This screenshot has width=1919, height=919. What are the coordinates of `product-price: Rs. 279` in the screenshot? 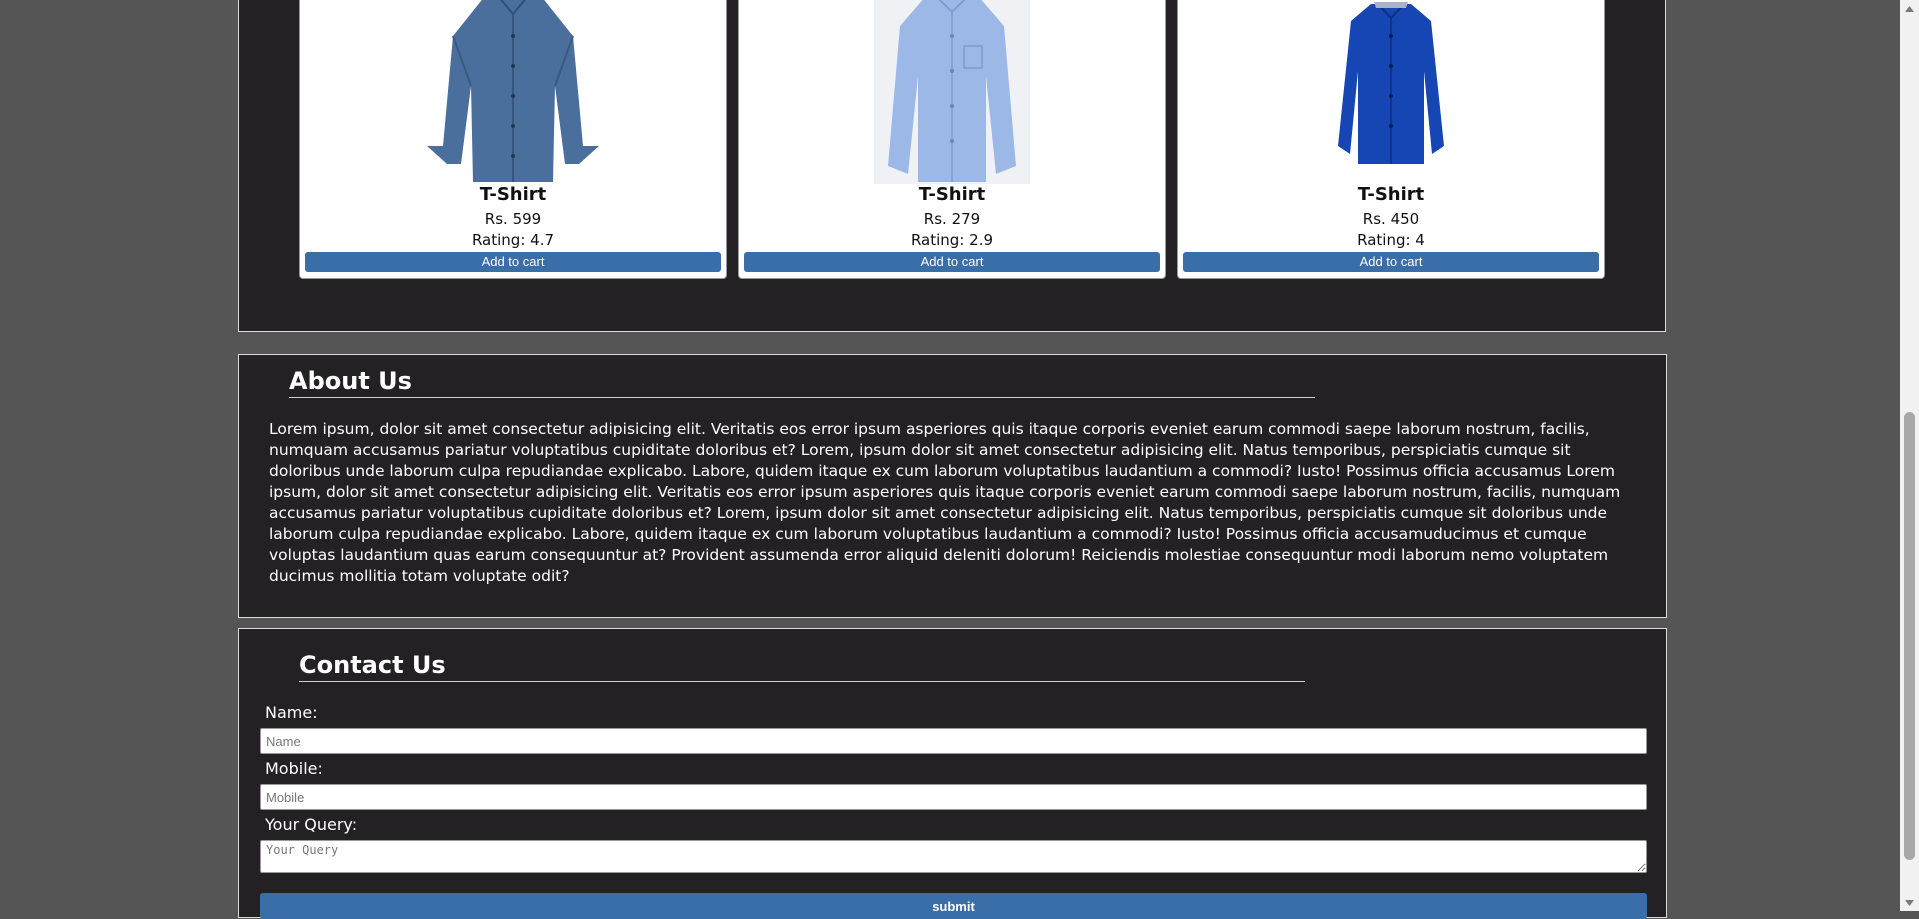 It's located at (952, 219).